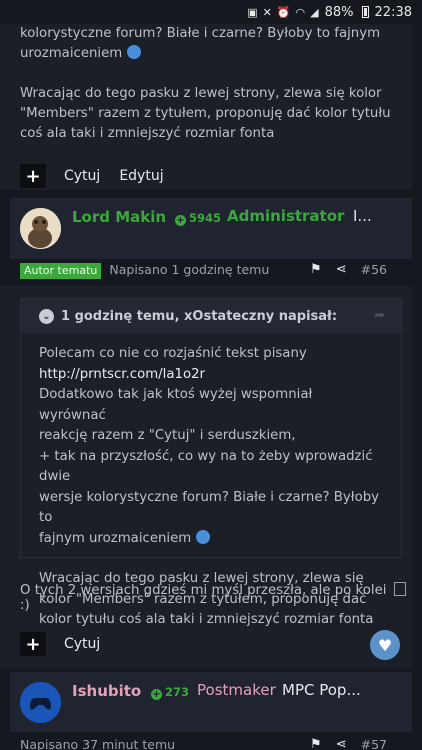 This screenshot has height=750, width=422. Describe the element at coordinates (314, 12) in the screenshot. I see `signal-icon: ◢` at that location.